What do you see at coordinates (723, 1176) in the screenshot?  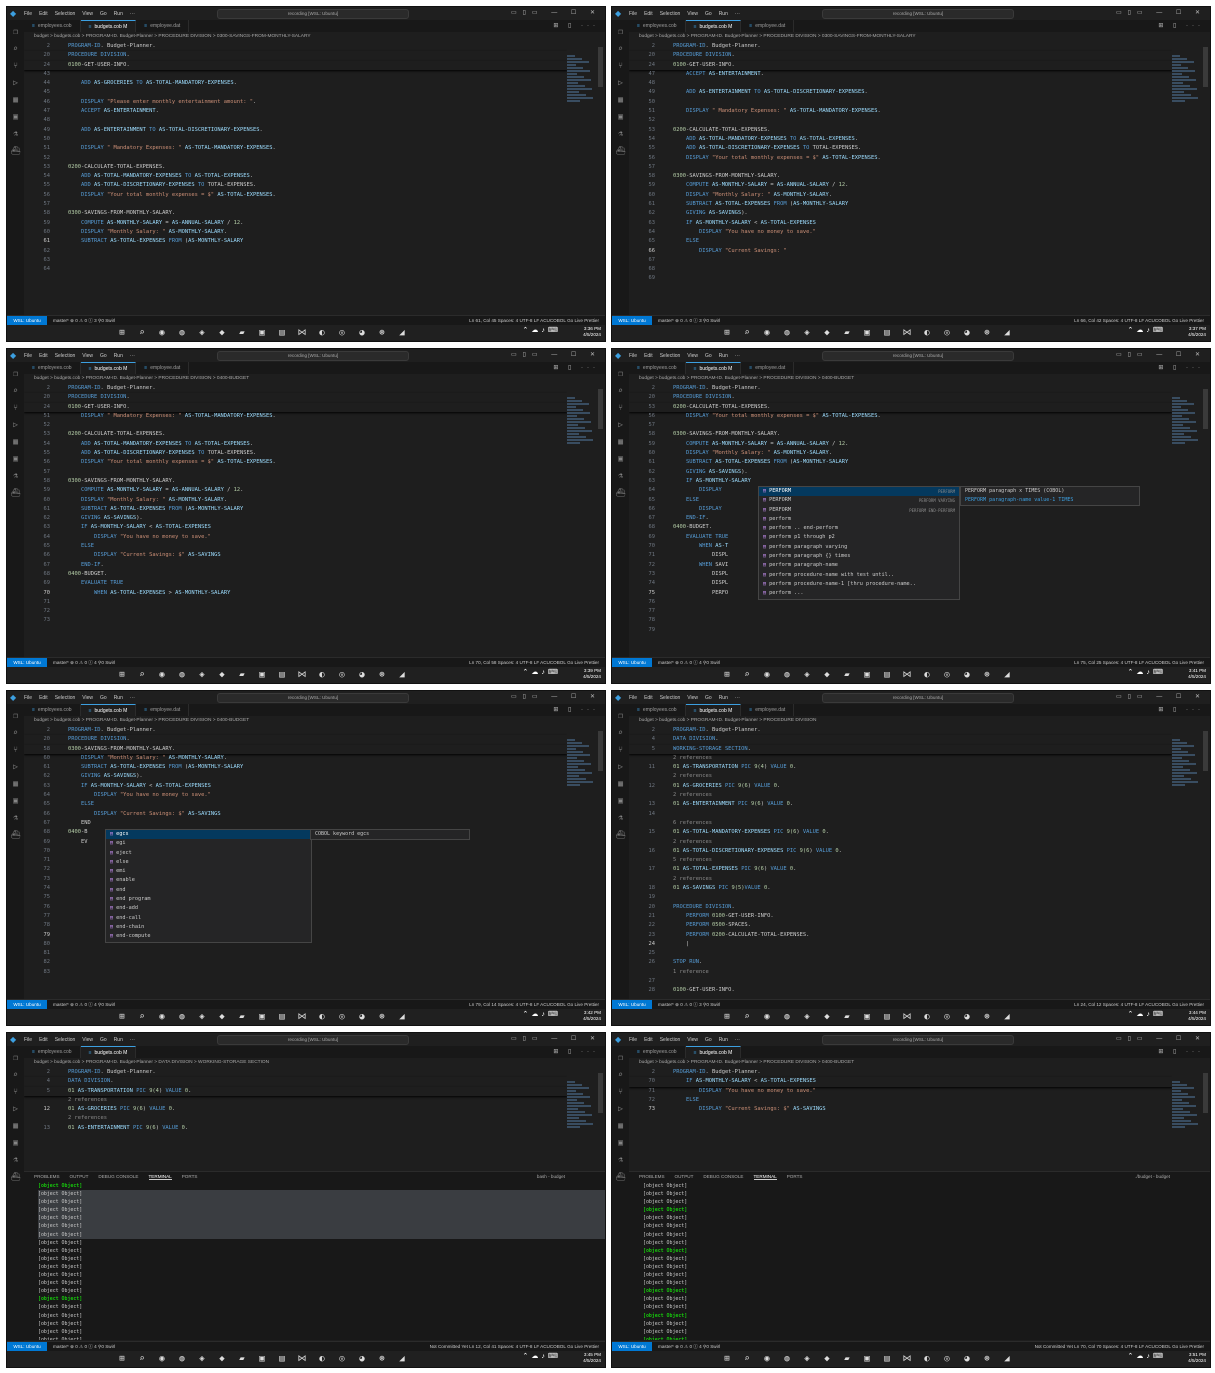 I see `panel-tab: DEBUG CONSOLE` at bounding box center [723, 1176].